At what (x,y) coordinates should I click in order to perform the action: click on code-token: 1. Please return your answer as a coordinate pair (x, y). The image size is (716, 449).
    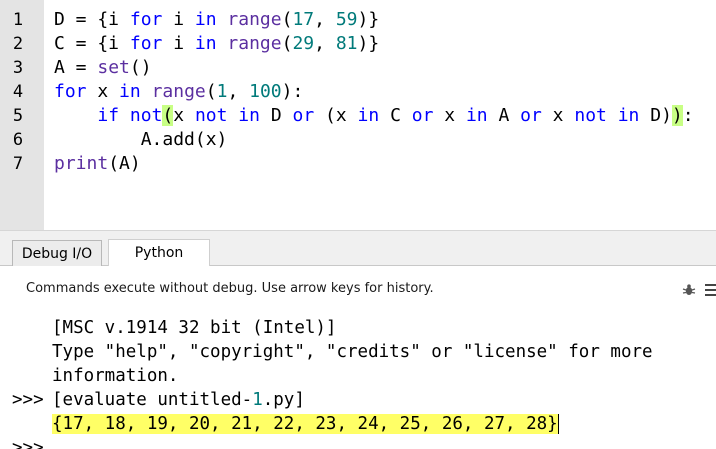
    Looking at the image, I should click on (222, 91).